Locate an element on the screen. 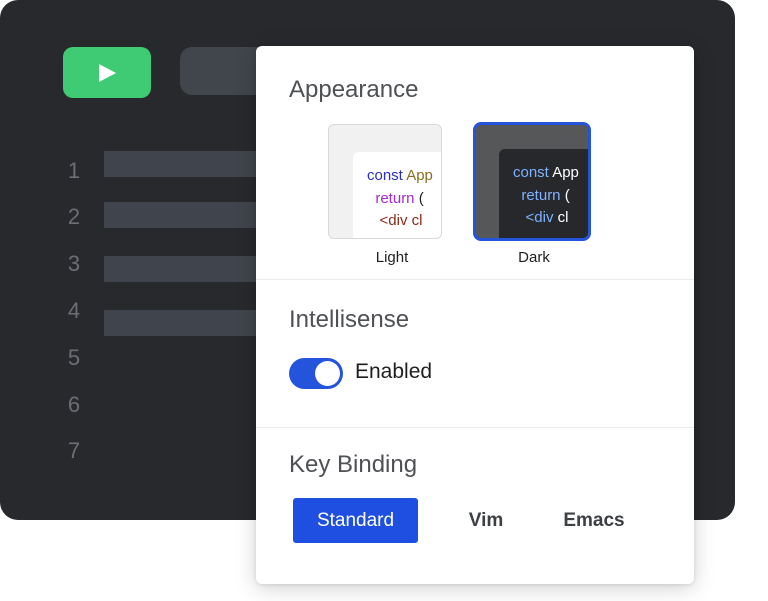 The height and width of the screenshot is (601, 768). theme-option-dark: const App return ( <div cl is located at coordinates (532, 181).